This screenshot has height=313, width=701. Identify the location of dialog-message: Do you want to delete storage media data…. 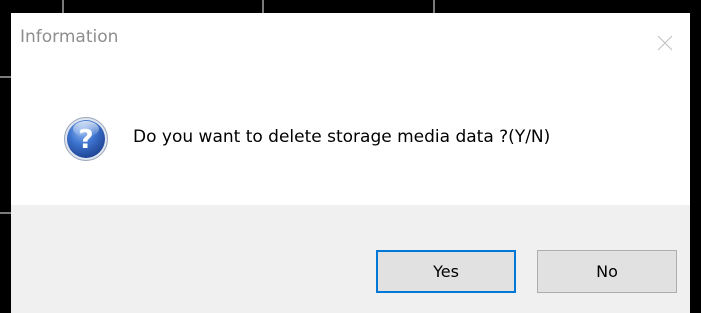
(342, 137).